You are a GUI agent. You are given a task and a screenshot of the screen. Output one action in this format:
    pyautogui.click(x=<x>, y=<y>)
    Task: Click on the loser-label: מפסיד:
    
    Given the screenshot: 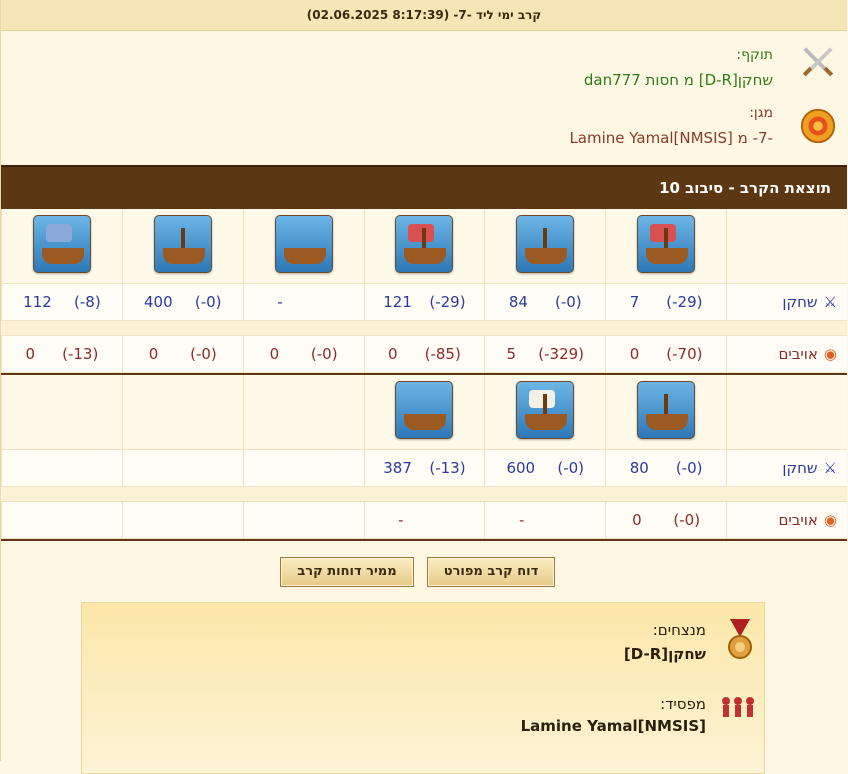 What is the action you would take?
    pyautogui.click(x=683, y=704)
    